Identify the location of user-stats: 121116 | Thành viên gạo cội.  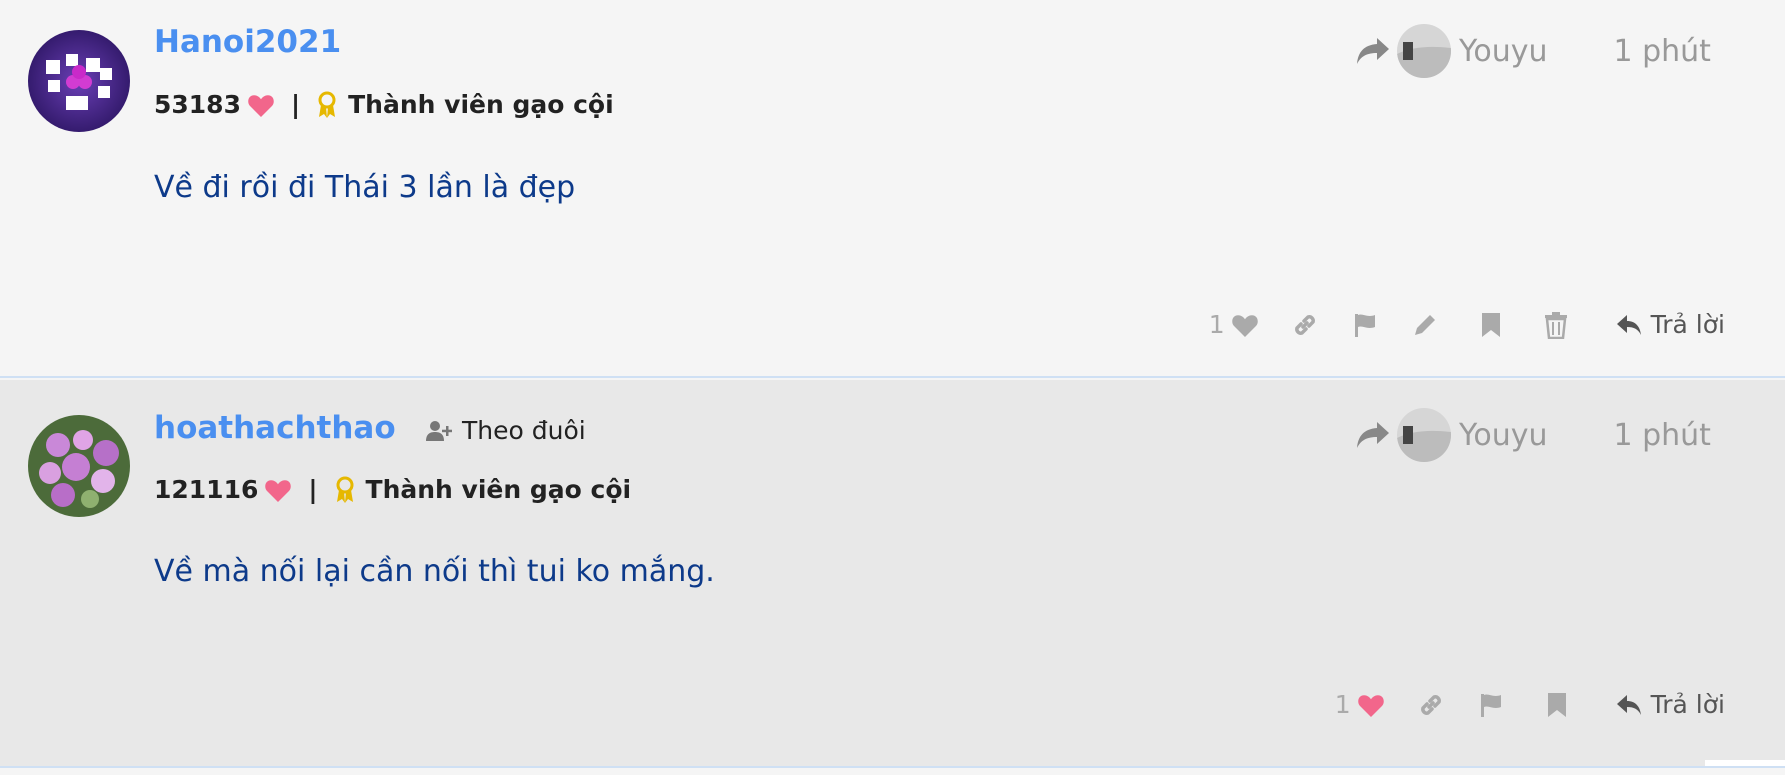
(392, 489).